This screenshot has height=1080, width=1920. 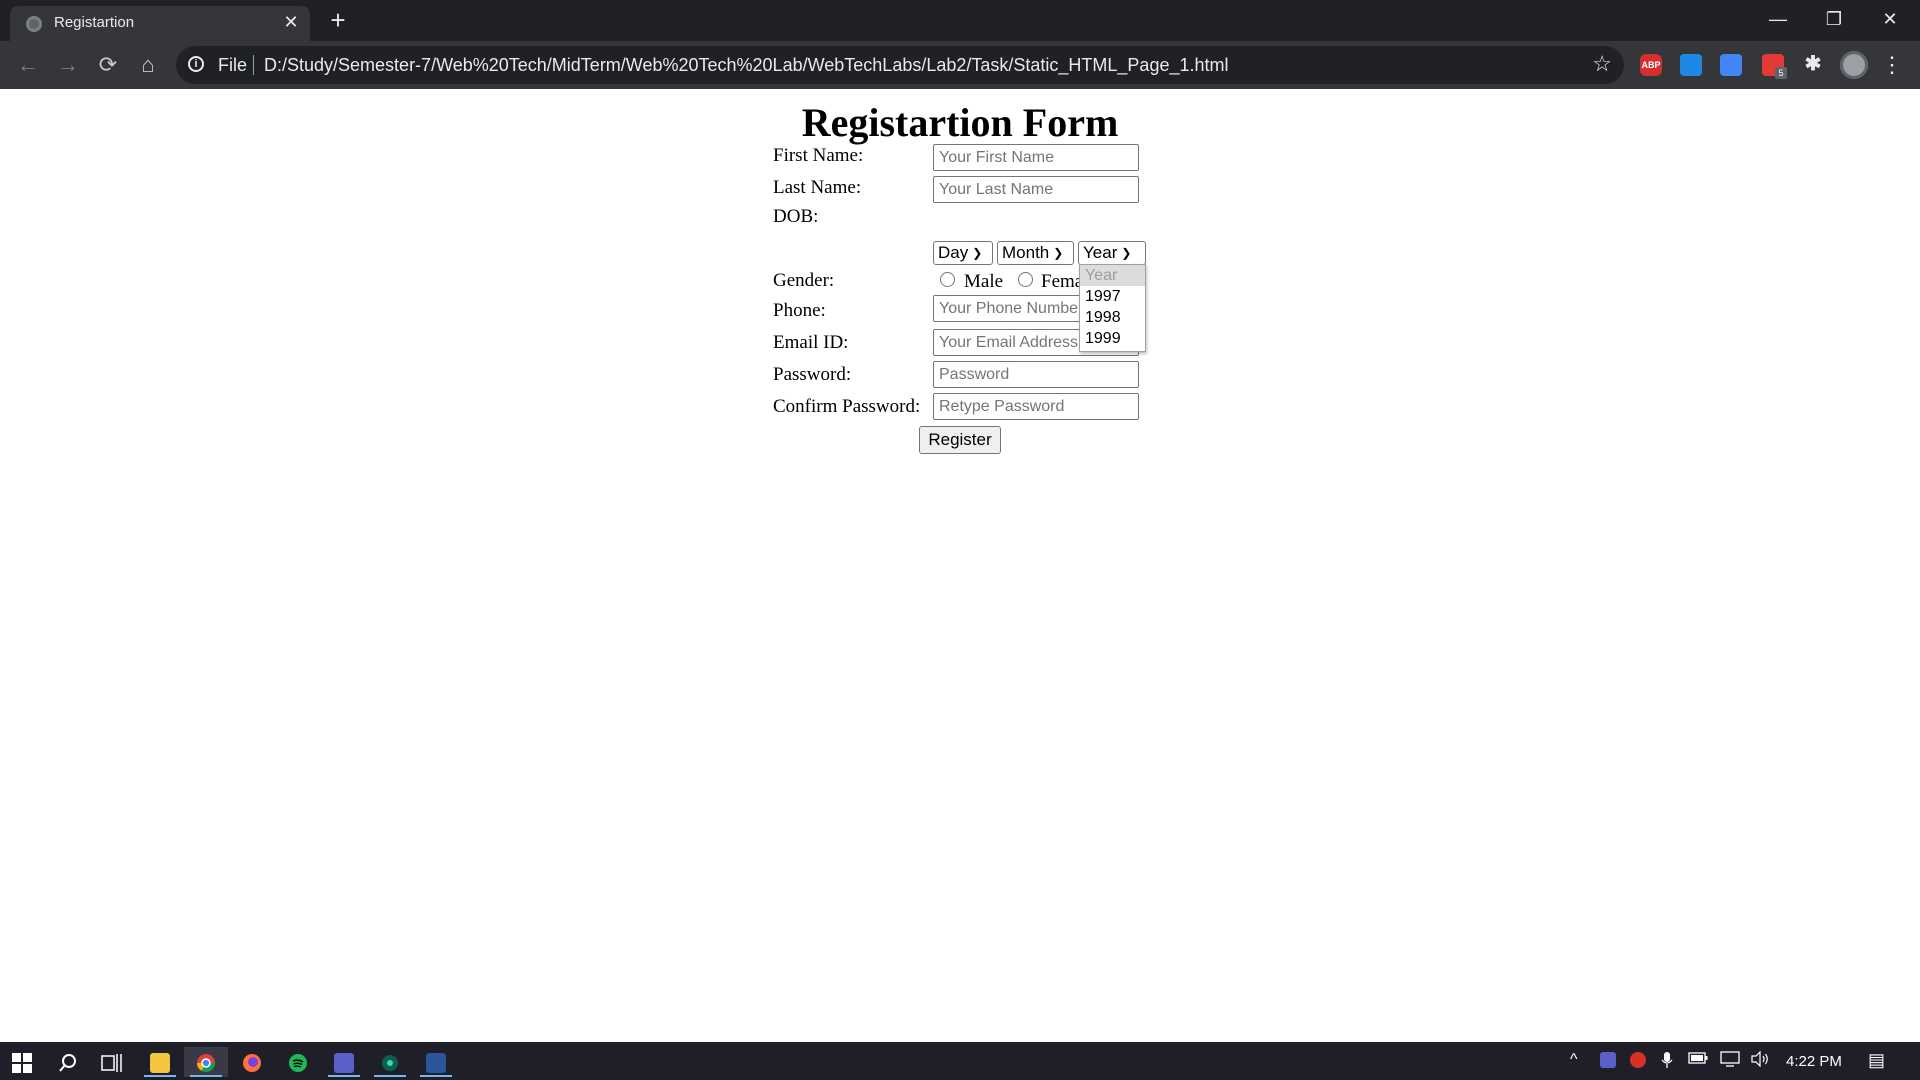 I want to click on forward-icon: →, so click(x=68, y=65).